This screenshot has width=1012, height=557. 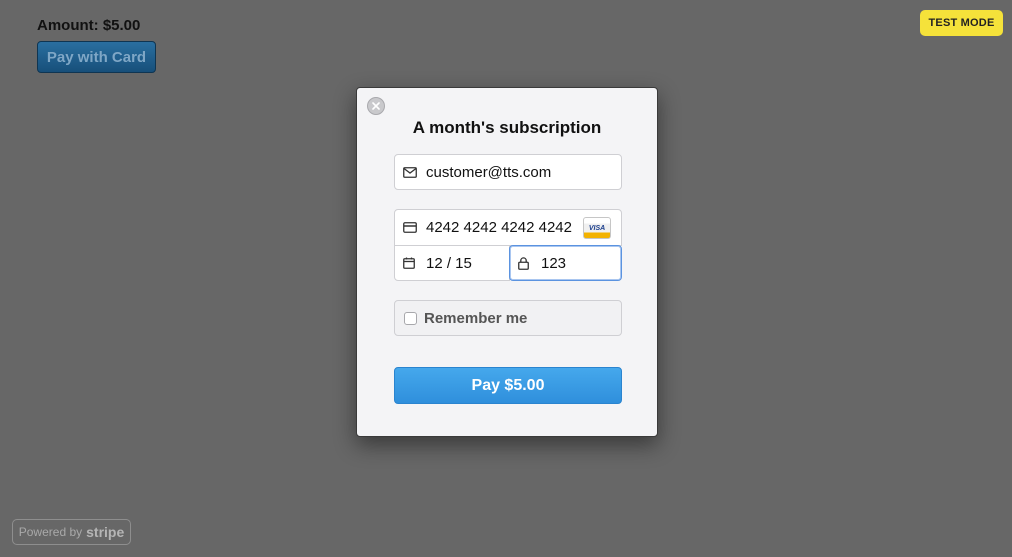 I want to click on remember-me-toggle: Remember me, so click(x=508, y=318).